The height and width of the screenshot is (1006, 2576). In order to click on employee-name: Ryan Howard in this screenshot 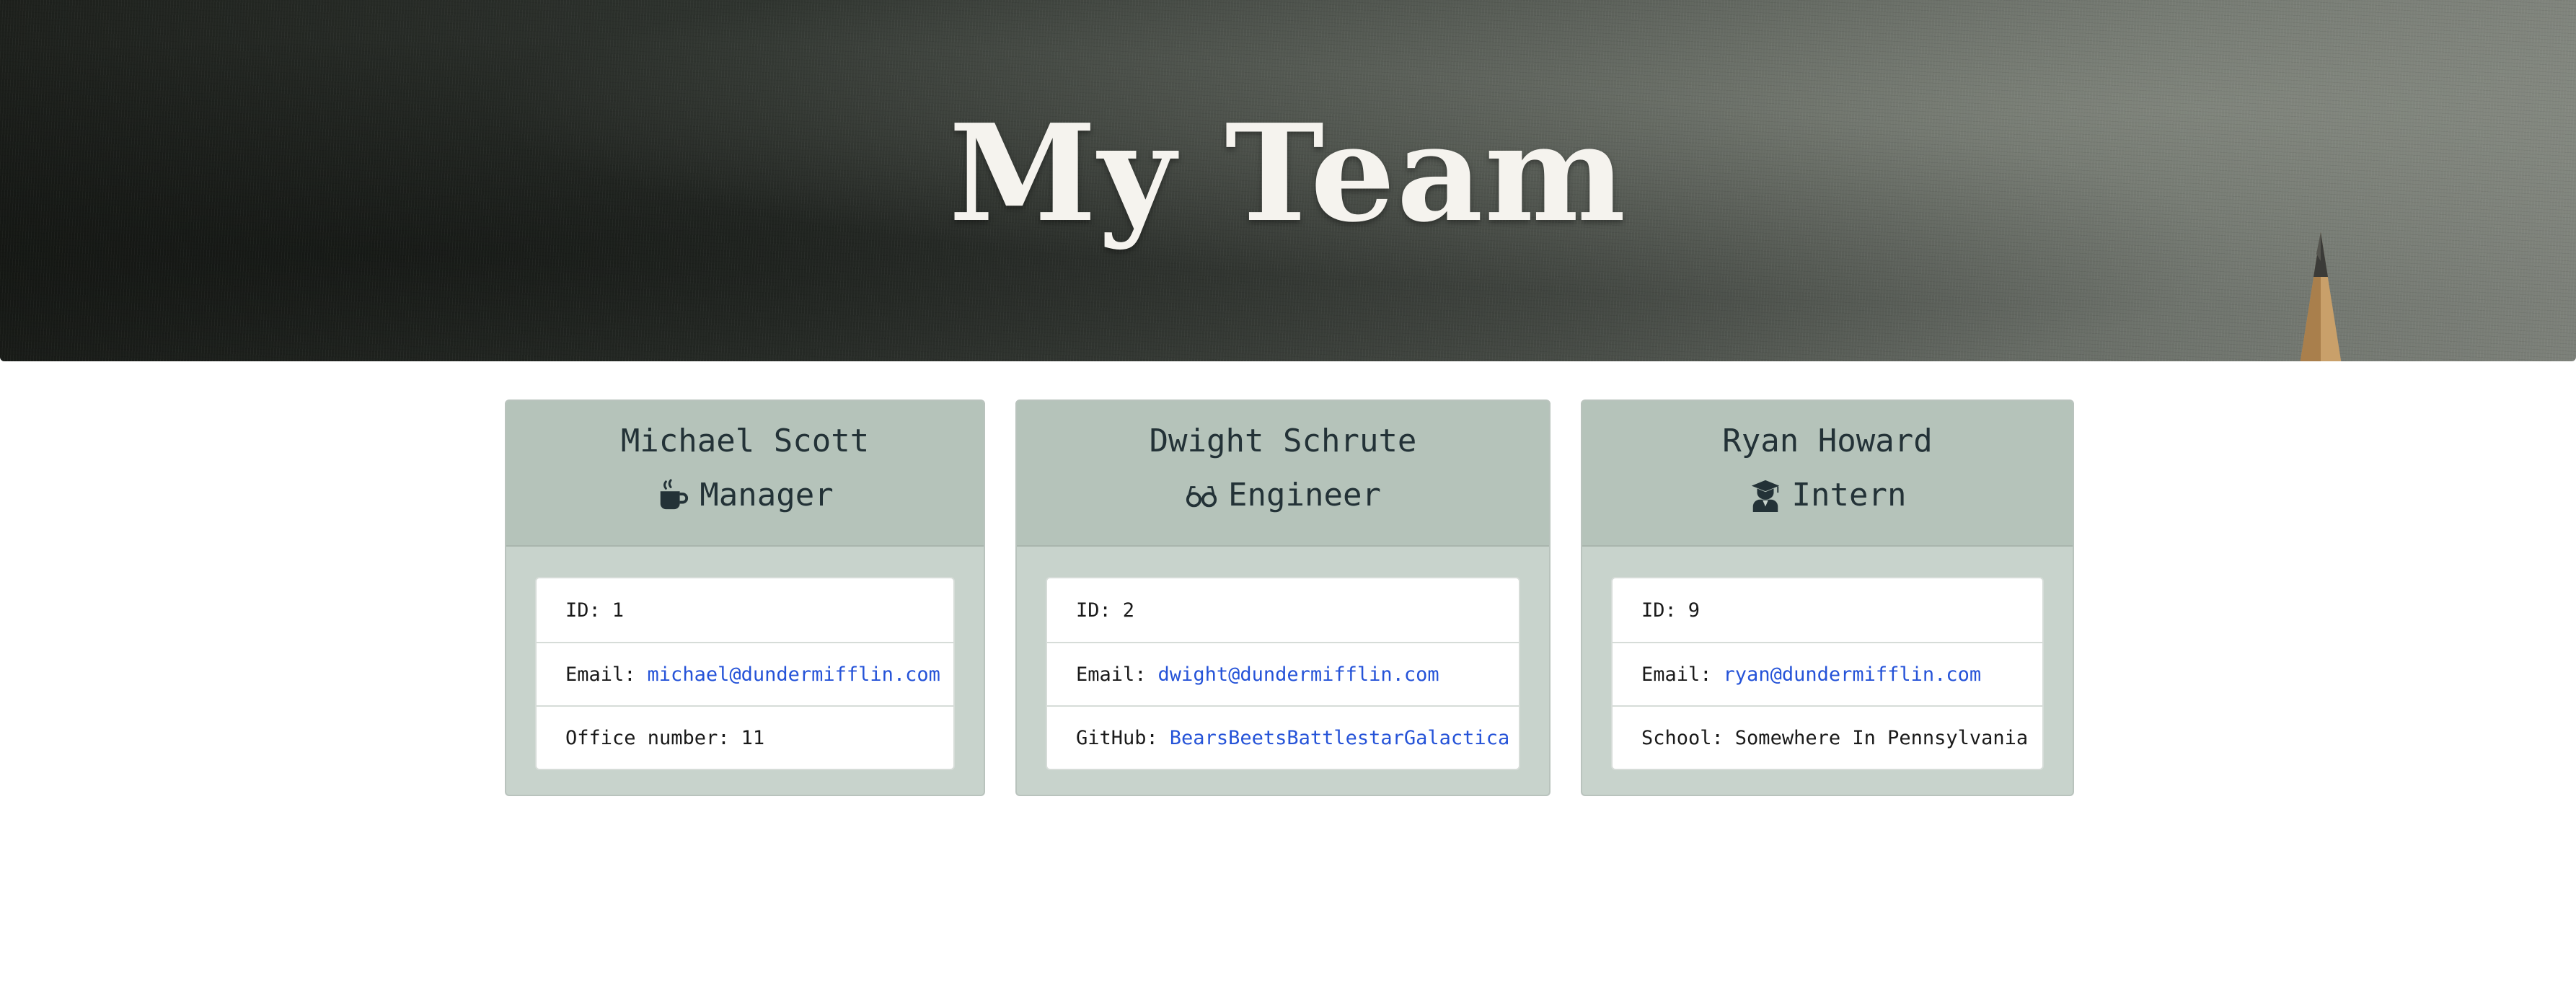, I will do `click(1827, 441)`.